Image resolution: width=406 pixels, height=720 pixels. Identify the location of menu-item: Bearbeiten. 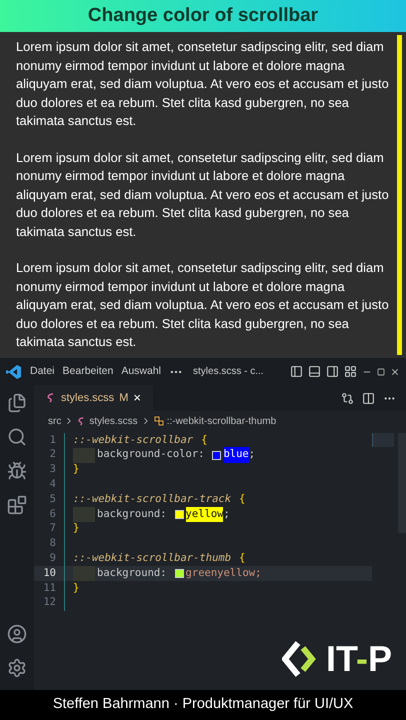
(88, 372).